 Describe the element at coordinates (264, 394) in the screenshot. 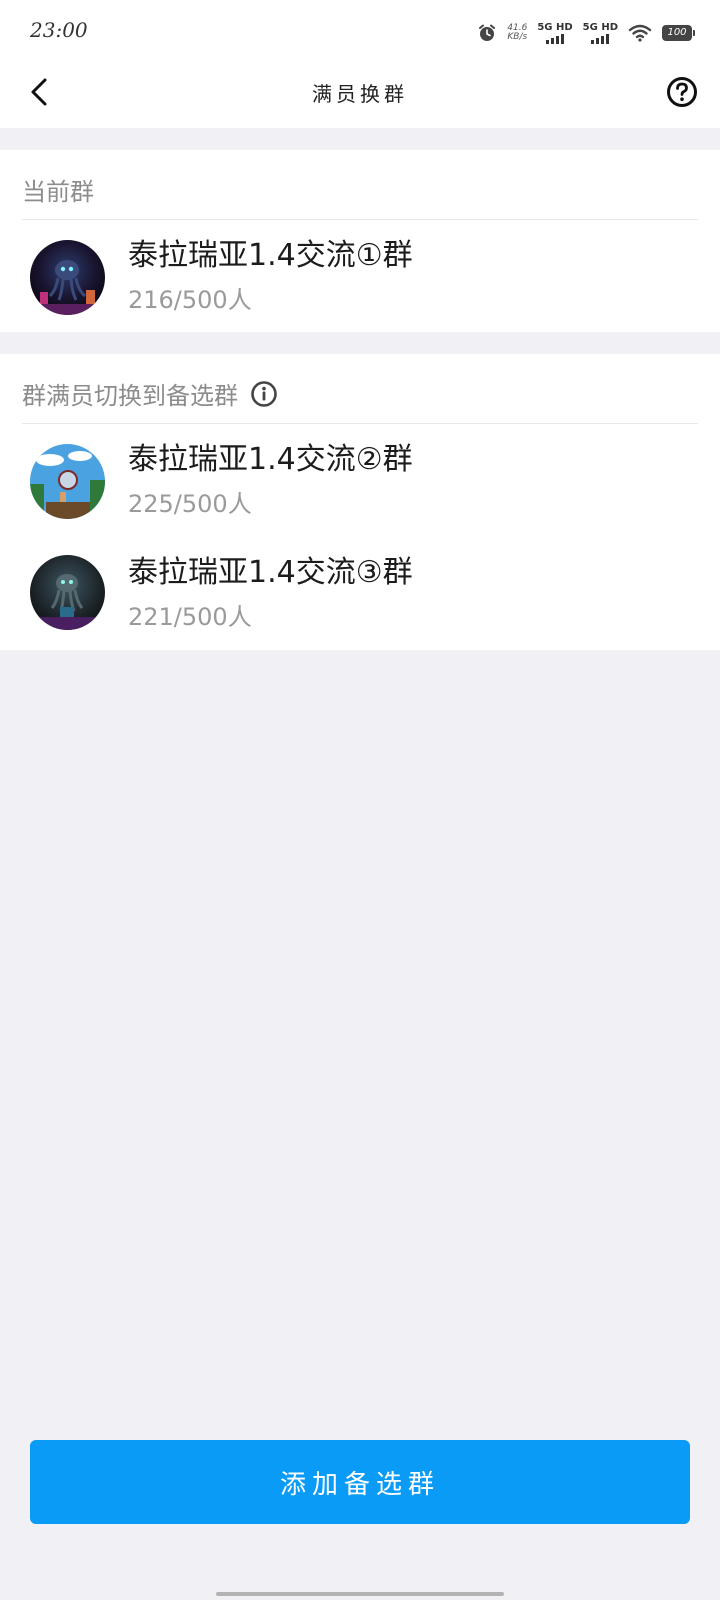

I see `info-icon` at that location.